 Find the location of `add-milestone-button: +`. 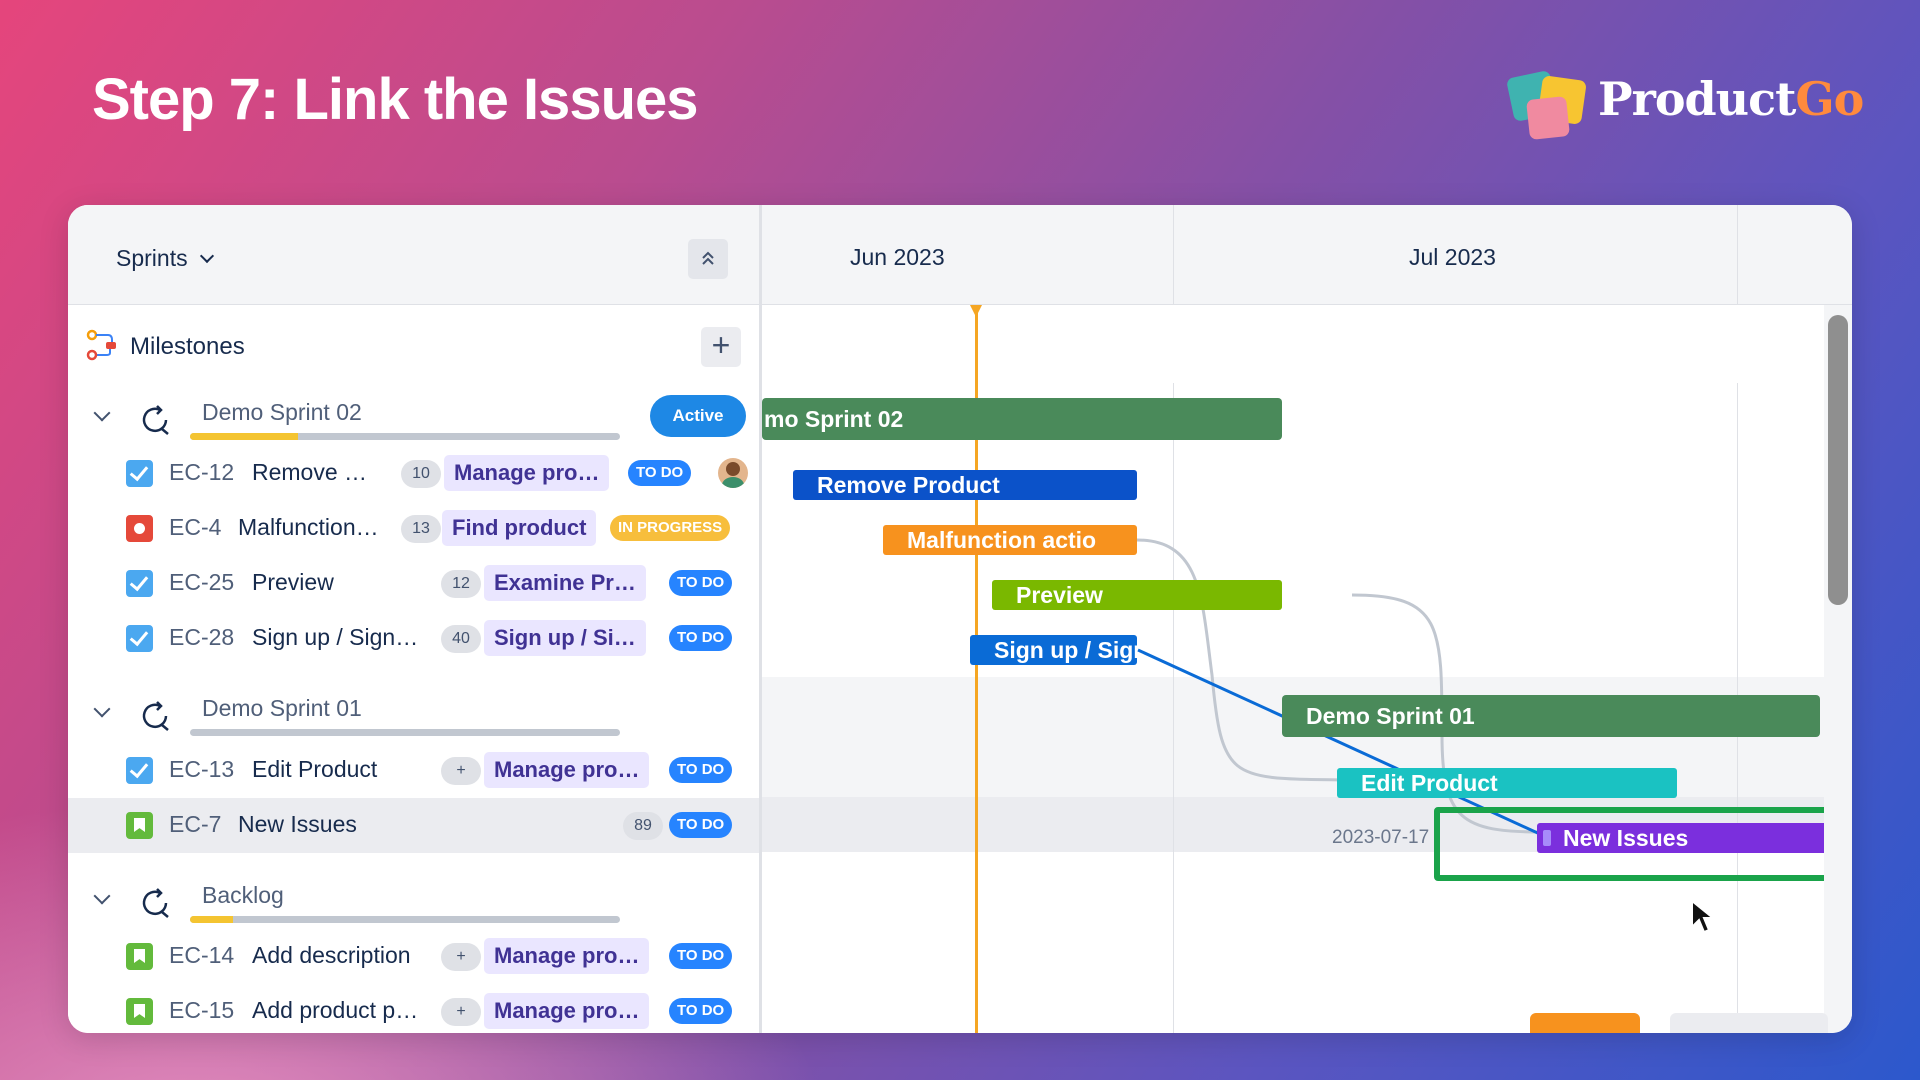

add-milestone-button: + is located at coordinates (721, 347).